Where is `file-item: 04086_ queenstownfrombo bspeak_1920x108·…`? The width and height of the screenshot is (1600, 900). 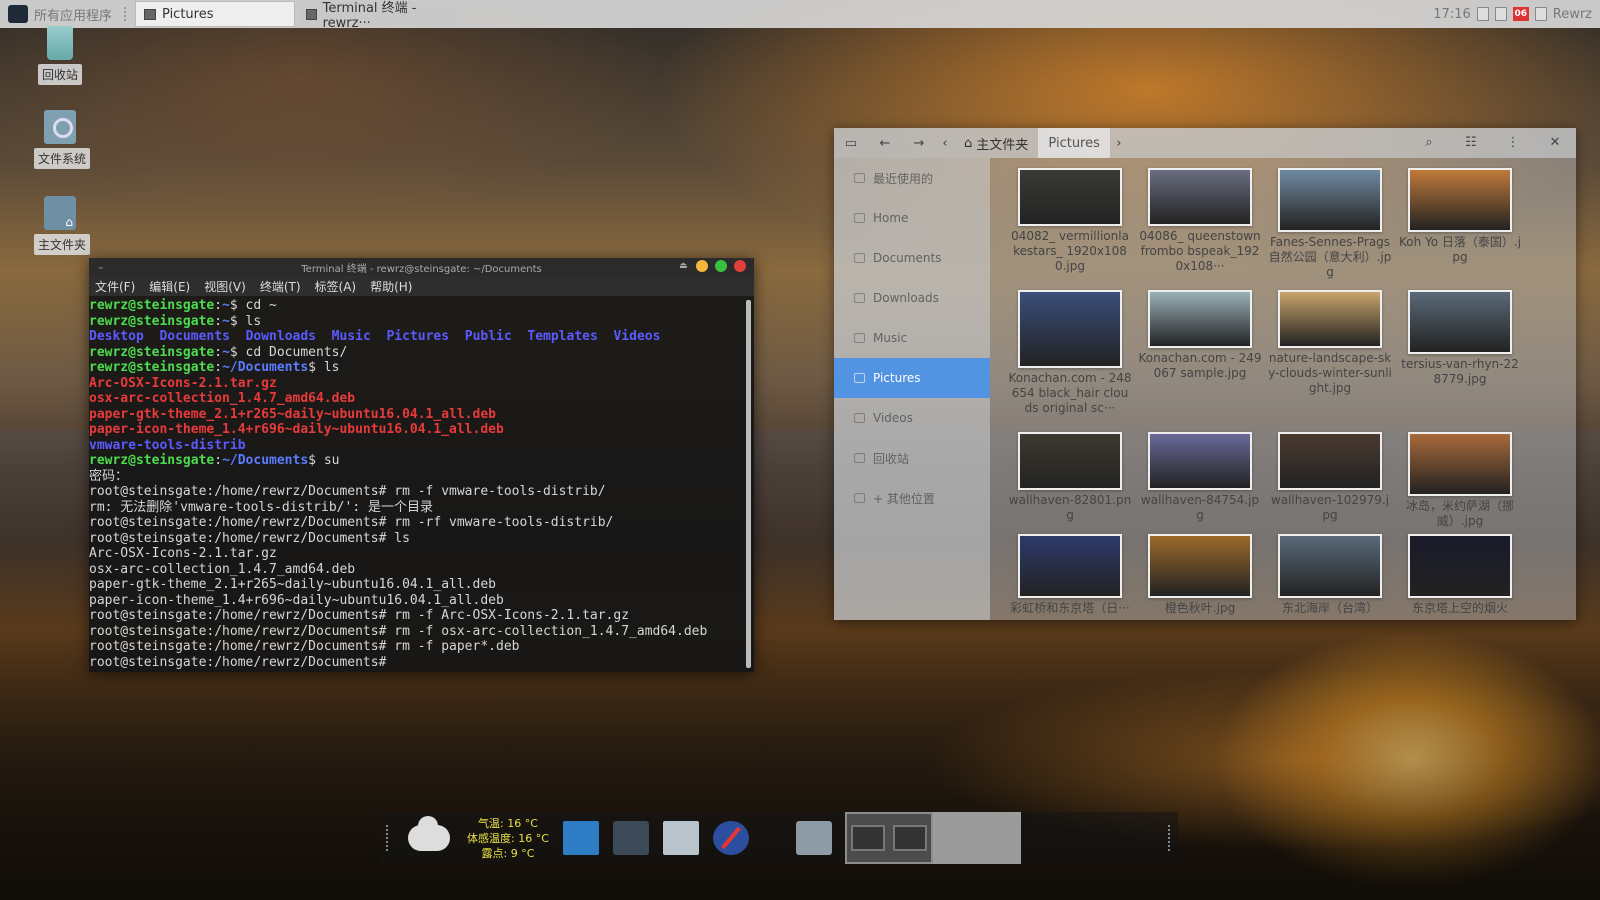 file-item: 04086_ queenstownfrombo bspeak_1920x108·… is located at coordinates (1200, 221).